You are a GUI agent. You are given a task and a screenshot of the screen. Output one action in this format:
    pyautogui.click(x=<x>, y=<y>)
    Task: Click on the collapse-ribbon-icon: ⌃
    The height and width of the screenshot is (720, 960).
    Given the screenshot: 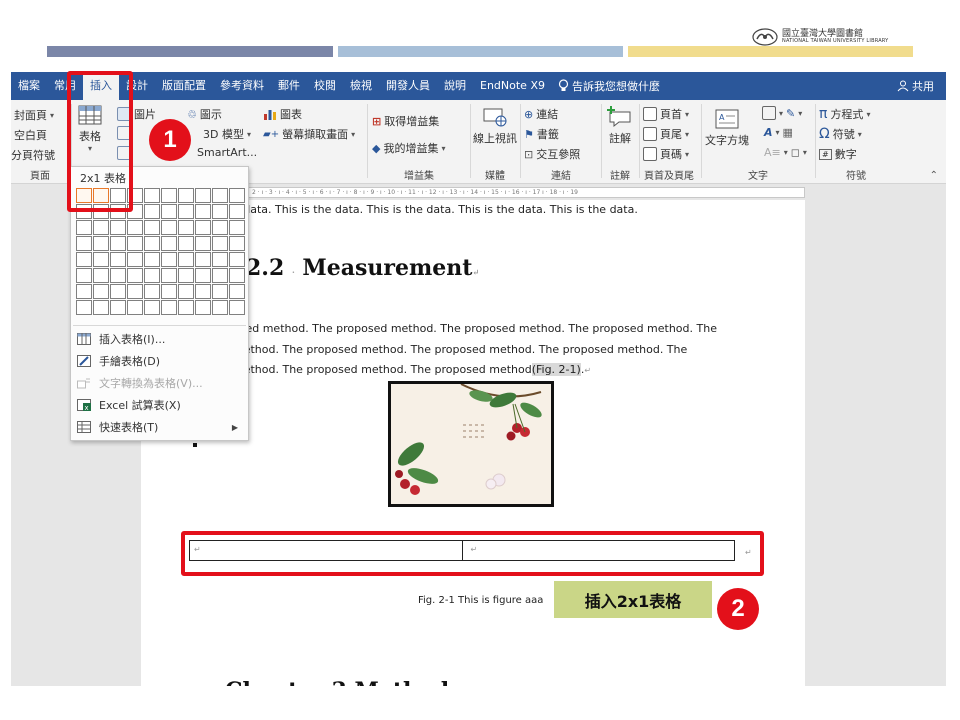 What is the action you would take?
    pyautogui.click(x=934, y=175)
    